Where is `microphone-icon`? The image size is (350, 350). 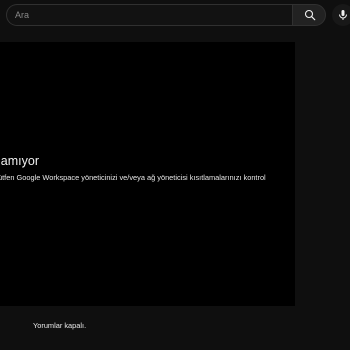
microphone-icon is located at coordinates (343, 15).